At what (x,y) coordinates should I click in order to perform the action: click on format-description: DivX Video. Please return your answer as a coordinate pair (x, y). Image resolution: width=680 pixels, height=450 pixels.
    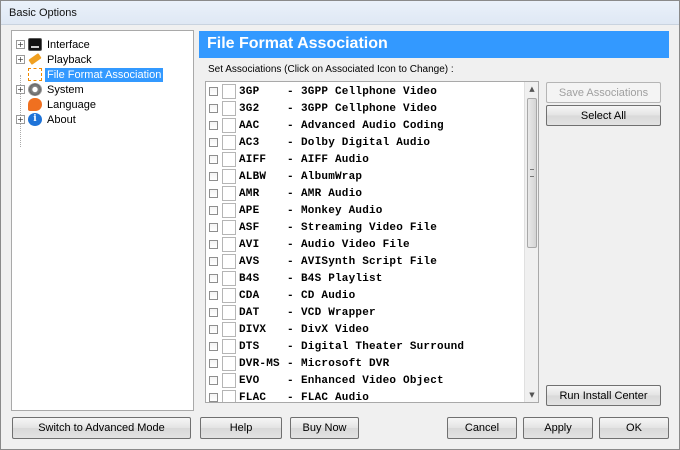
    Looking at the image, I should click on (335, 330).